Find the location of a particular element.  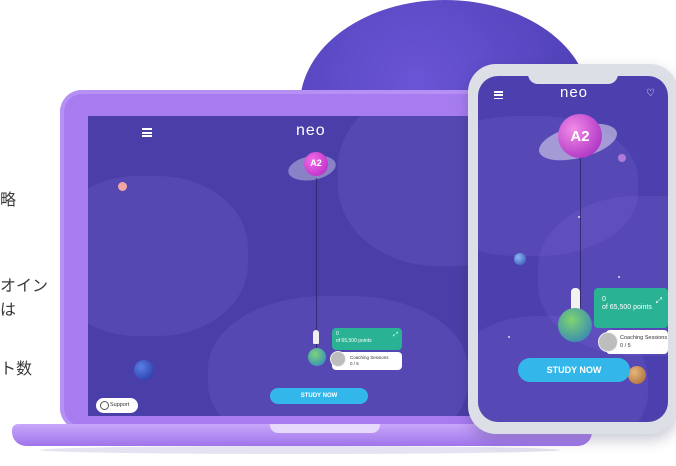

pink-planet is located at coordinates (122, 186).